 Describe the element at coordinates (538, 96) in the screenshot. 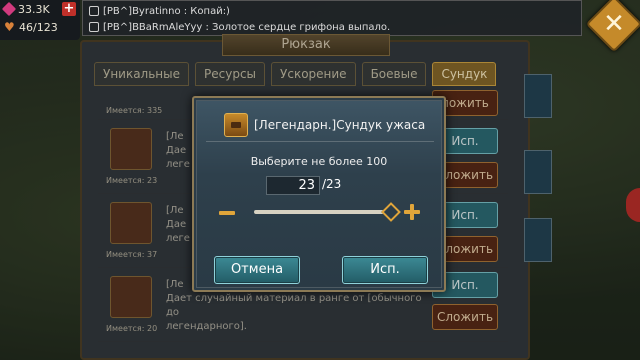

I see `side-flag-banner` at that location.